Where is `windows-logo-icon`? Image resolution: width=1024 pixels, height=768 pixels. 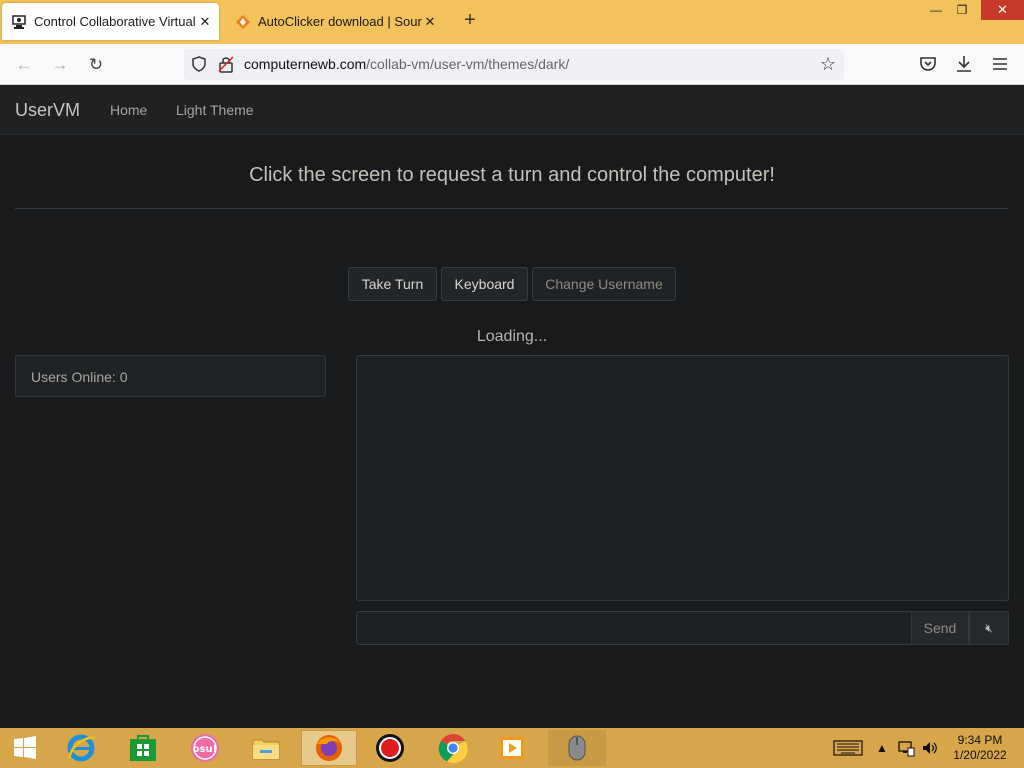 windows-logo-icon is located at coordinates (25, 747).